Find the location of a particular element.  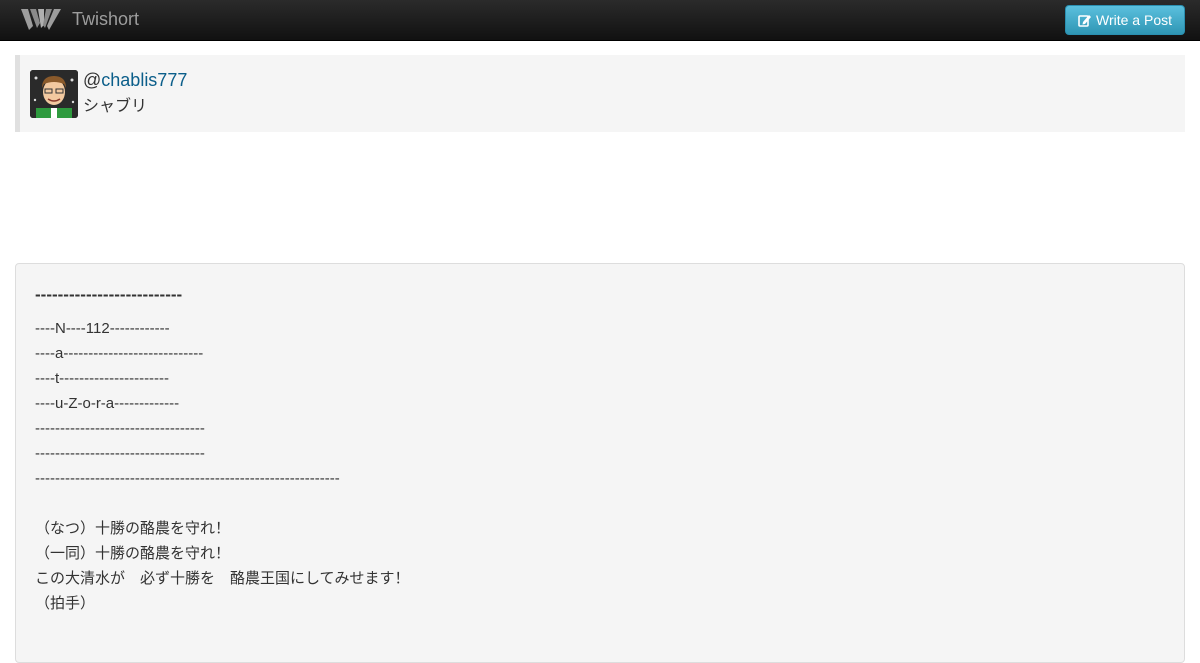

post-line: ----u-Z-o-r-a------------- is located at coordinates (107, 403).